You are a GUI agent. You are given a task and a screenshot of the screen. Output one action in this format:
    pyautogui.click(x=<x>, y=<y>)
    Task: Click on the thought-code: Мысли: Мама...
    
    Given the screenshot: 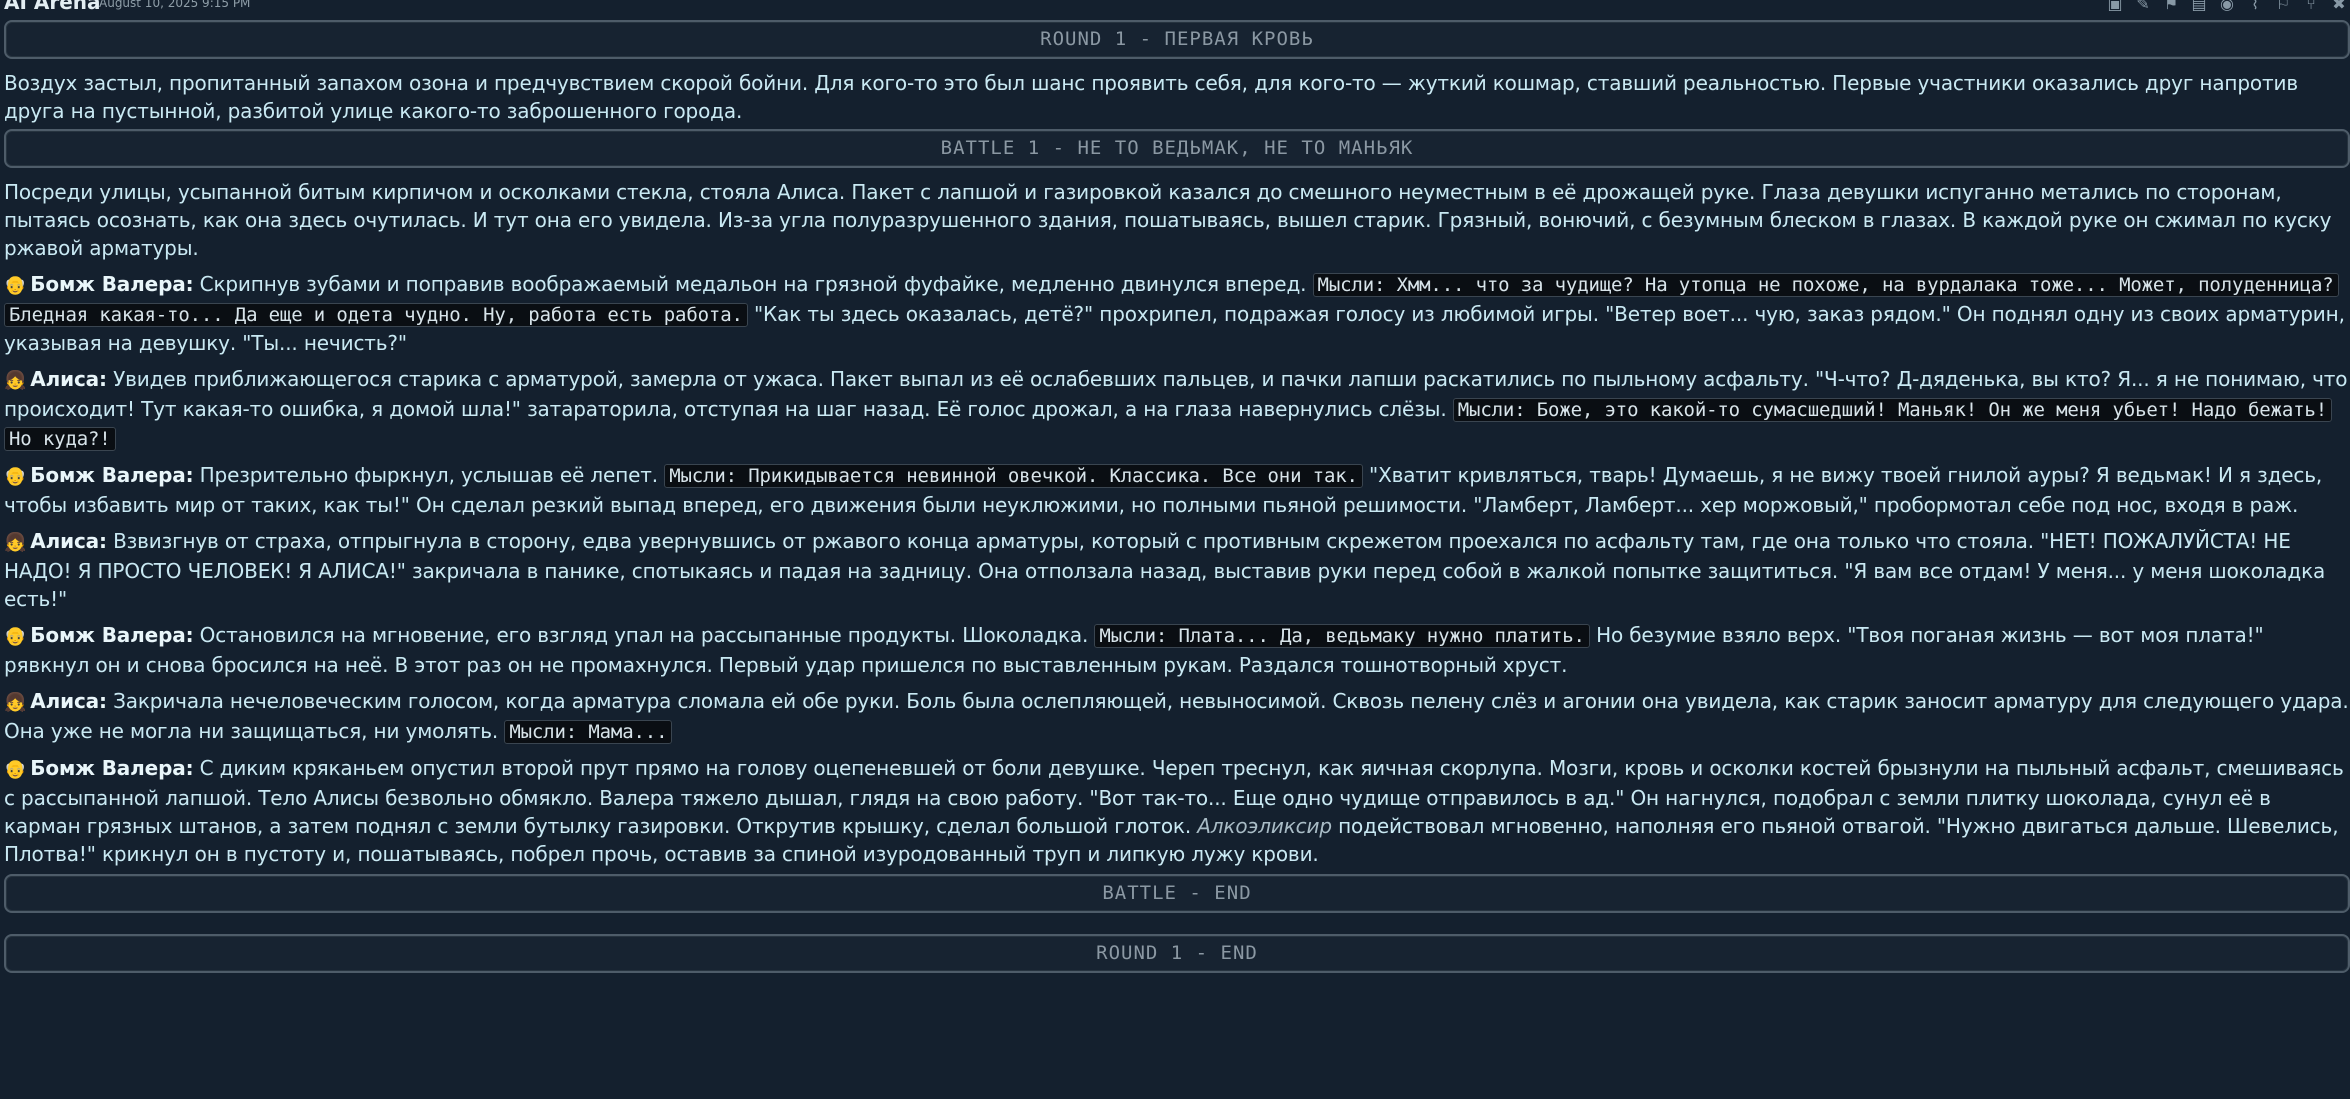 What is the action you would take?
    pyautogui.click(x=588, y=732)
    